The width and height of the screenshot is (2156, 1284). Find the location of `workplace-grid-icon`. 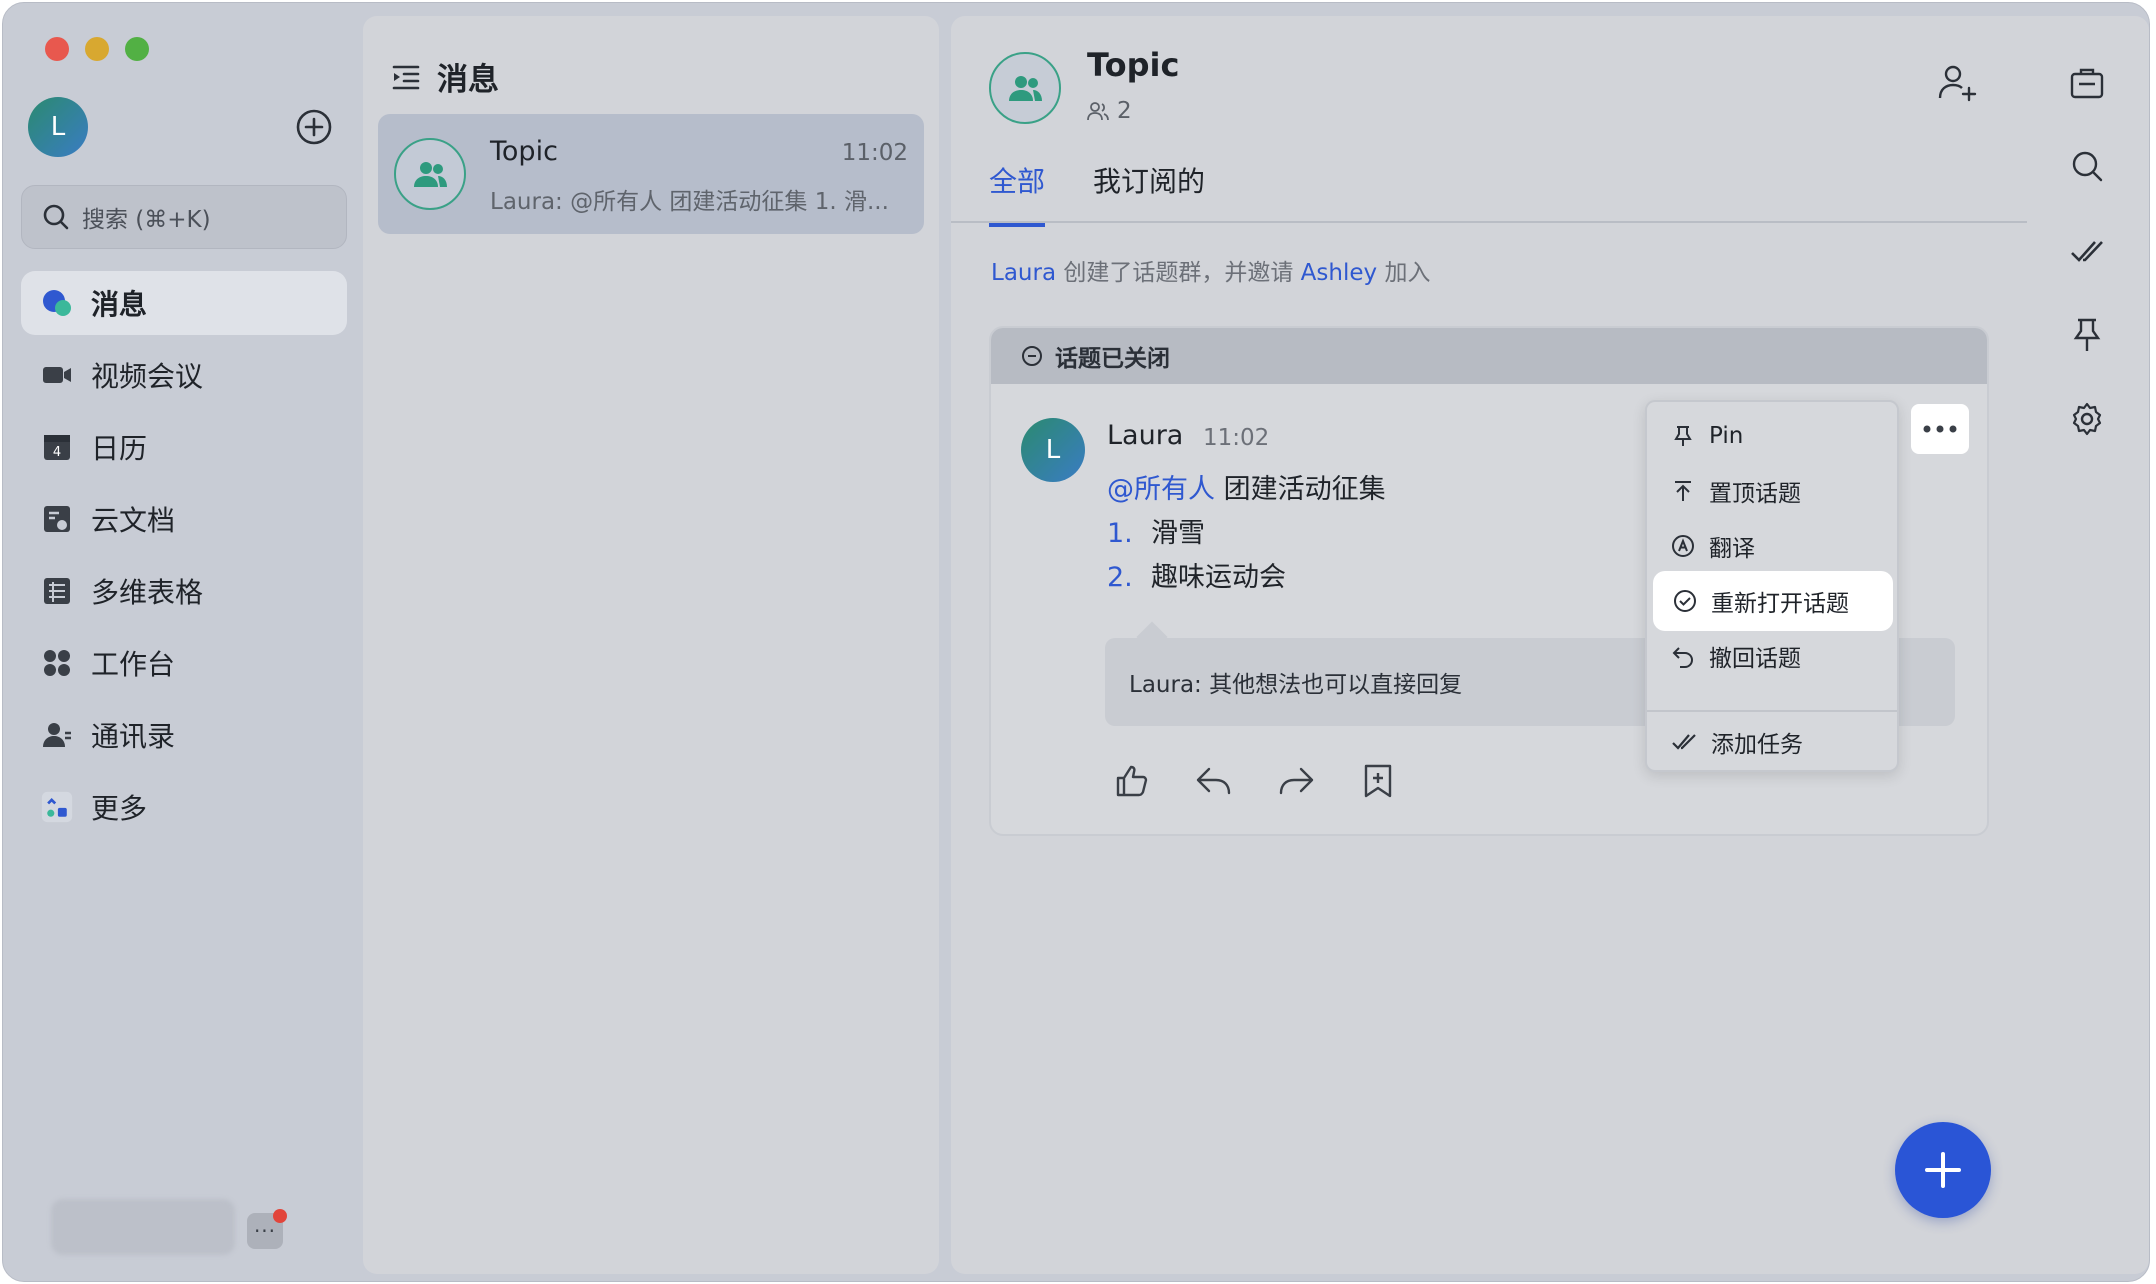

workplace-grid-icon is located at coordinates (57, 663).